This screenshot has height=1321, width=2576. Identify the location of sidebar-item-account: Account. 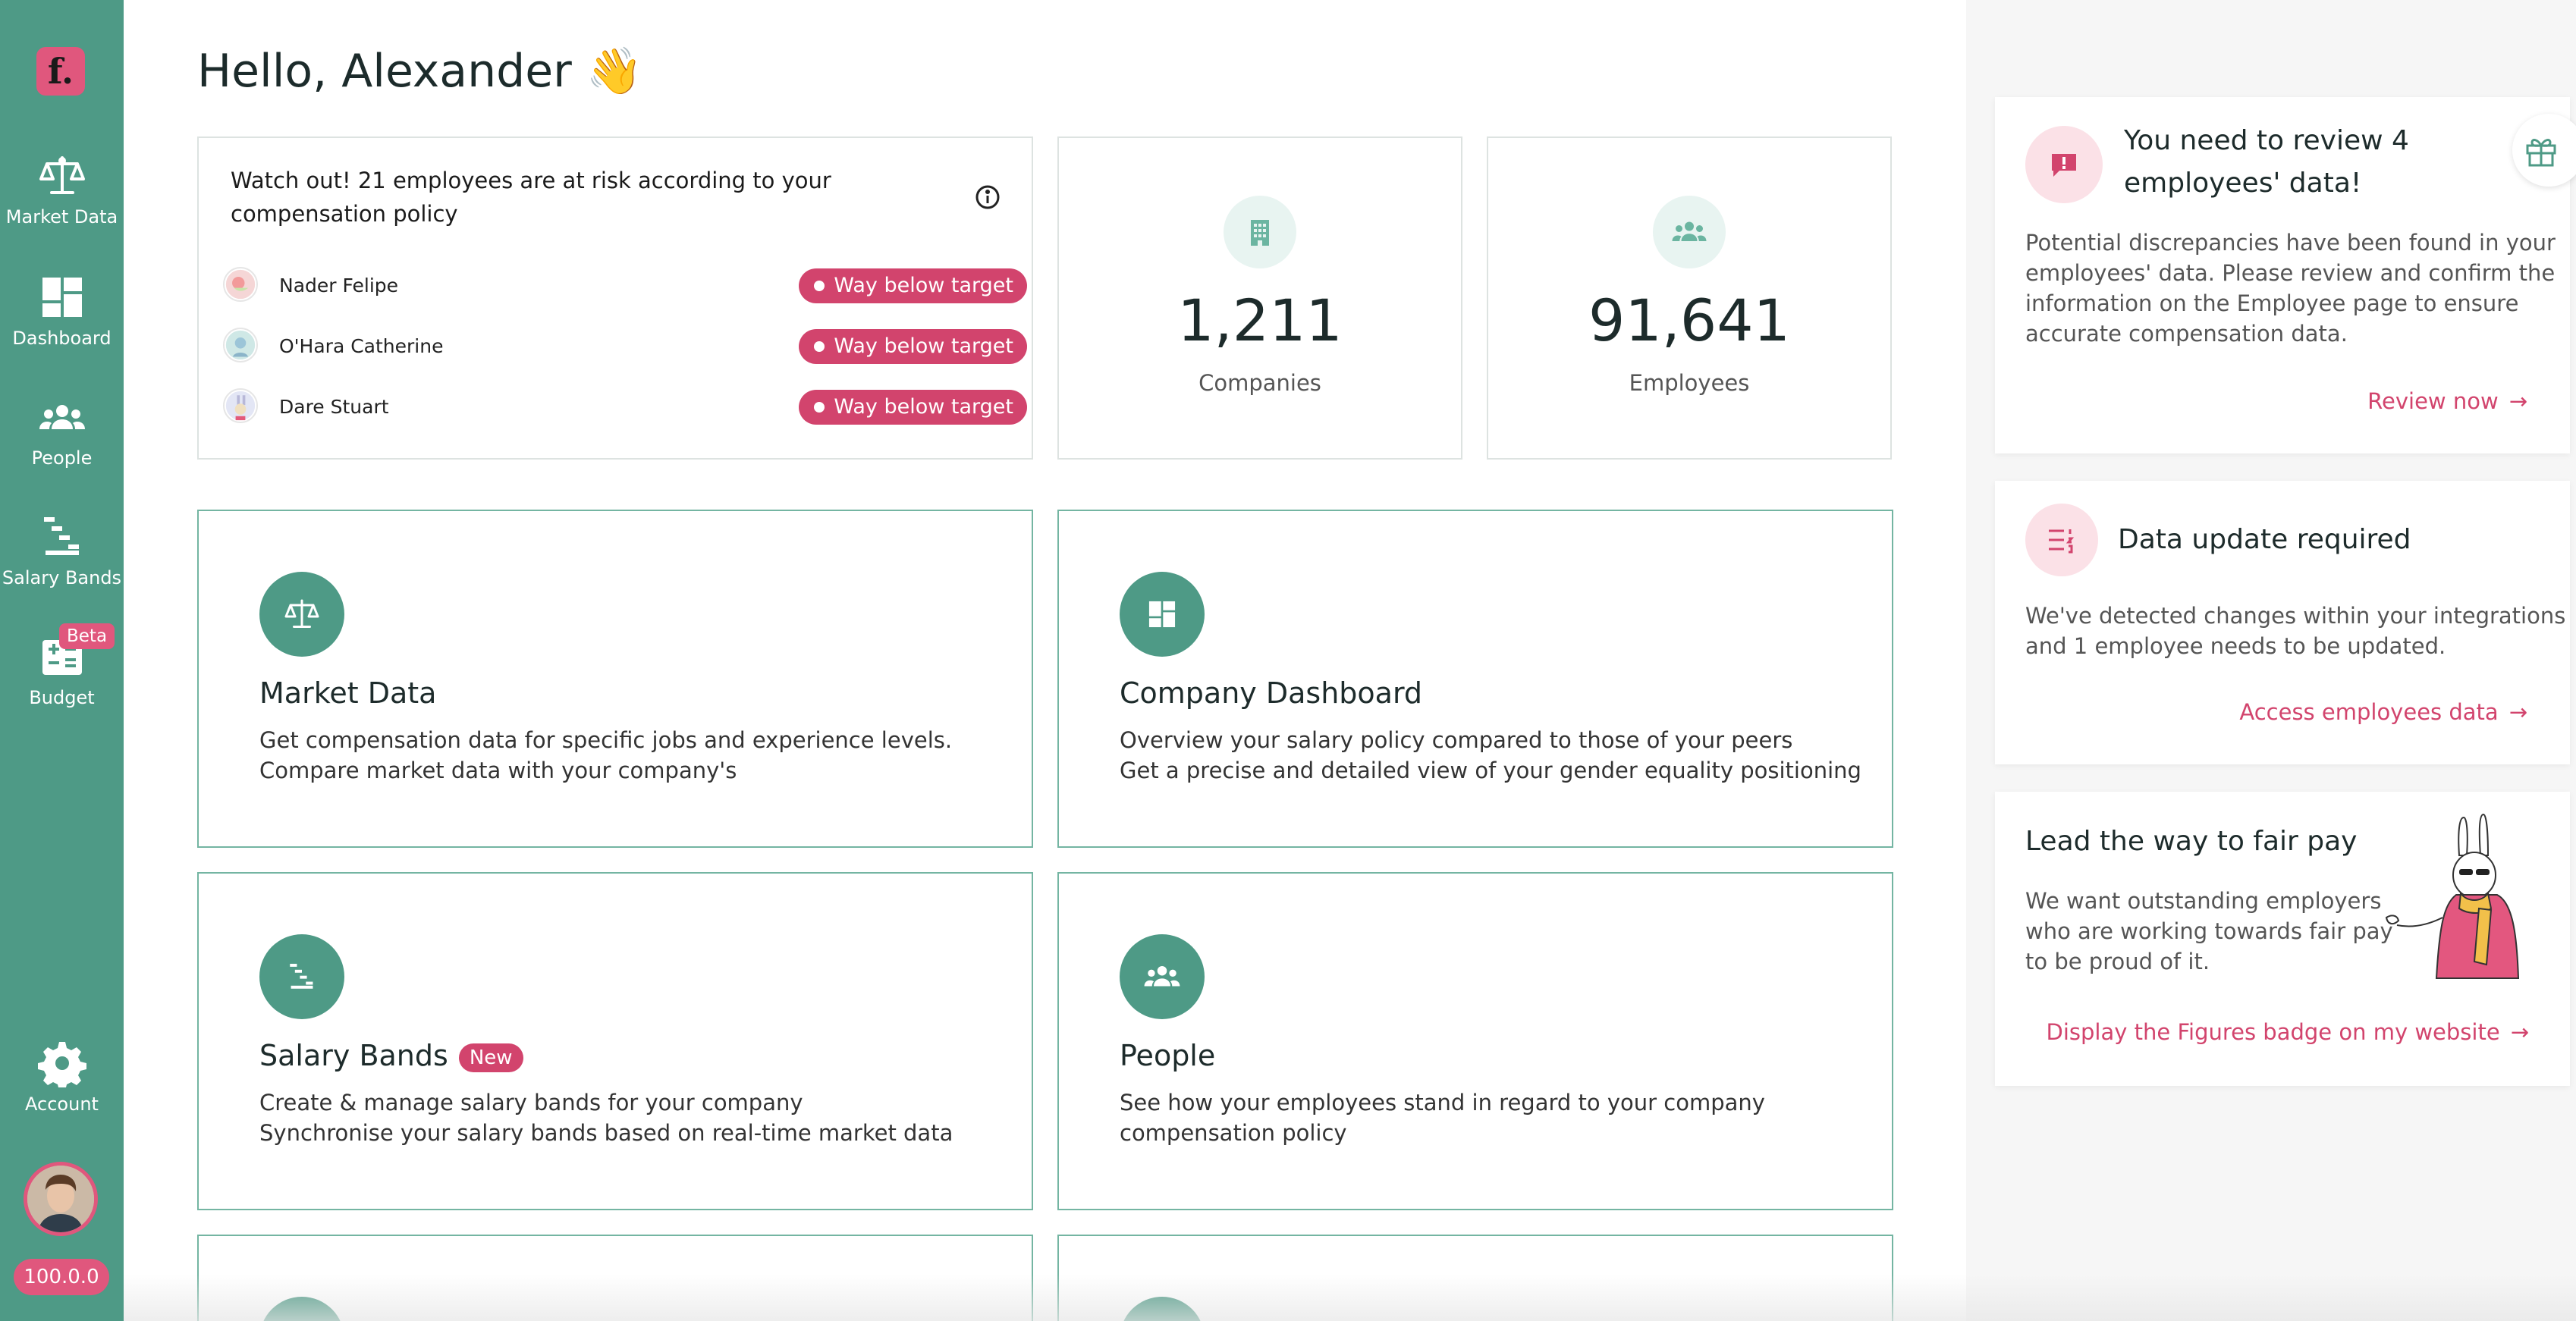
(62, 1077).